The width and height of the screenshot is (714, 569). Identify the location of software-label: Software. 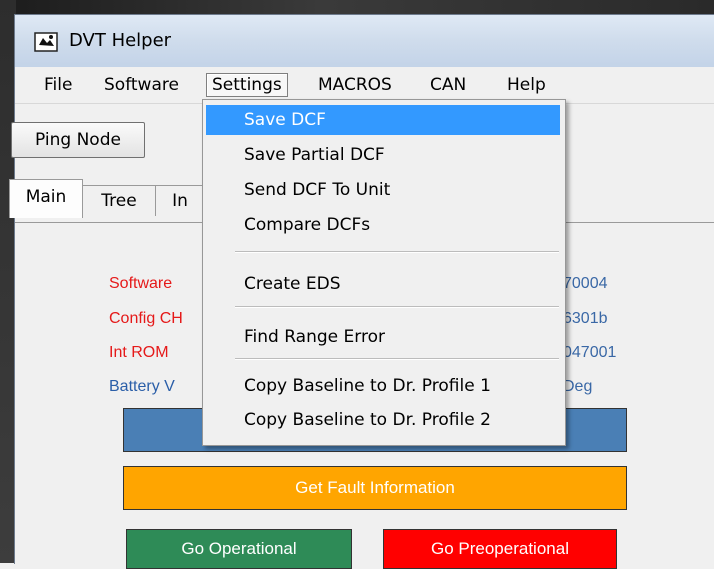
(141, 283).